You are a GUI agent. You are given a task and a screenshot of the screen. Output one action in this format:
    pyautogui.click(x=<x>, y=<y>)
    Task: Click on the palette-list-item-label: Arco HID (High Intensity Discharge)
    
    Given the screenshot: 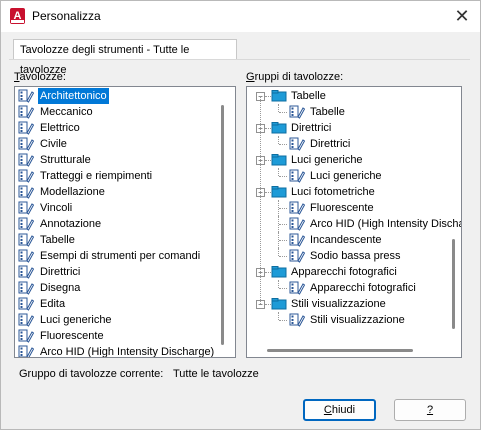 What is the action you would take?
    pyautogui.click(x=127, y=352)
    